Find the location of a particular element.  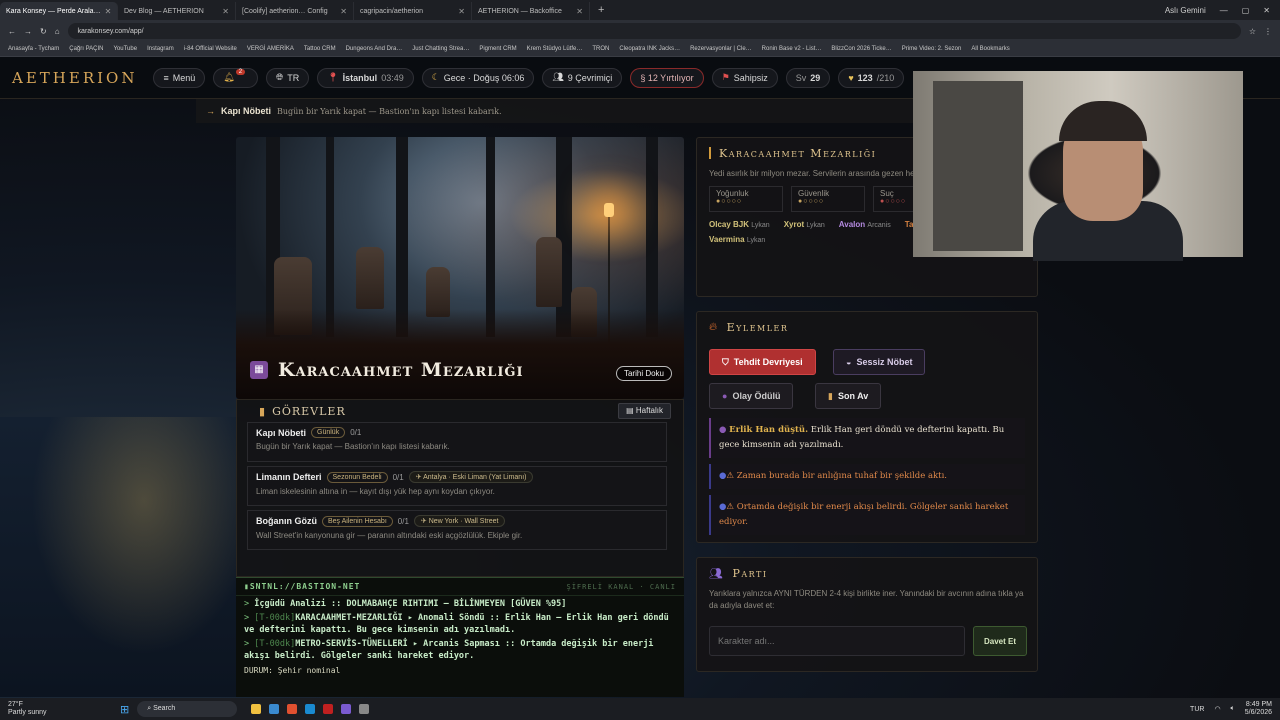

discord-icon is located at coordinates (346, 709).